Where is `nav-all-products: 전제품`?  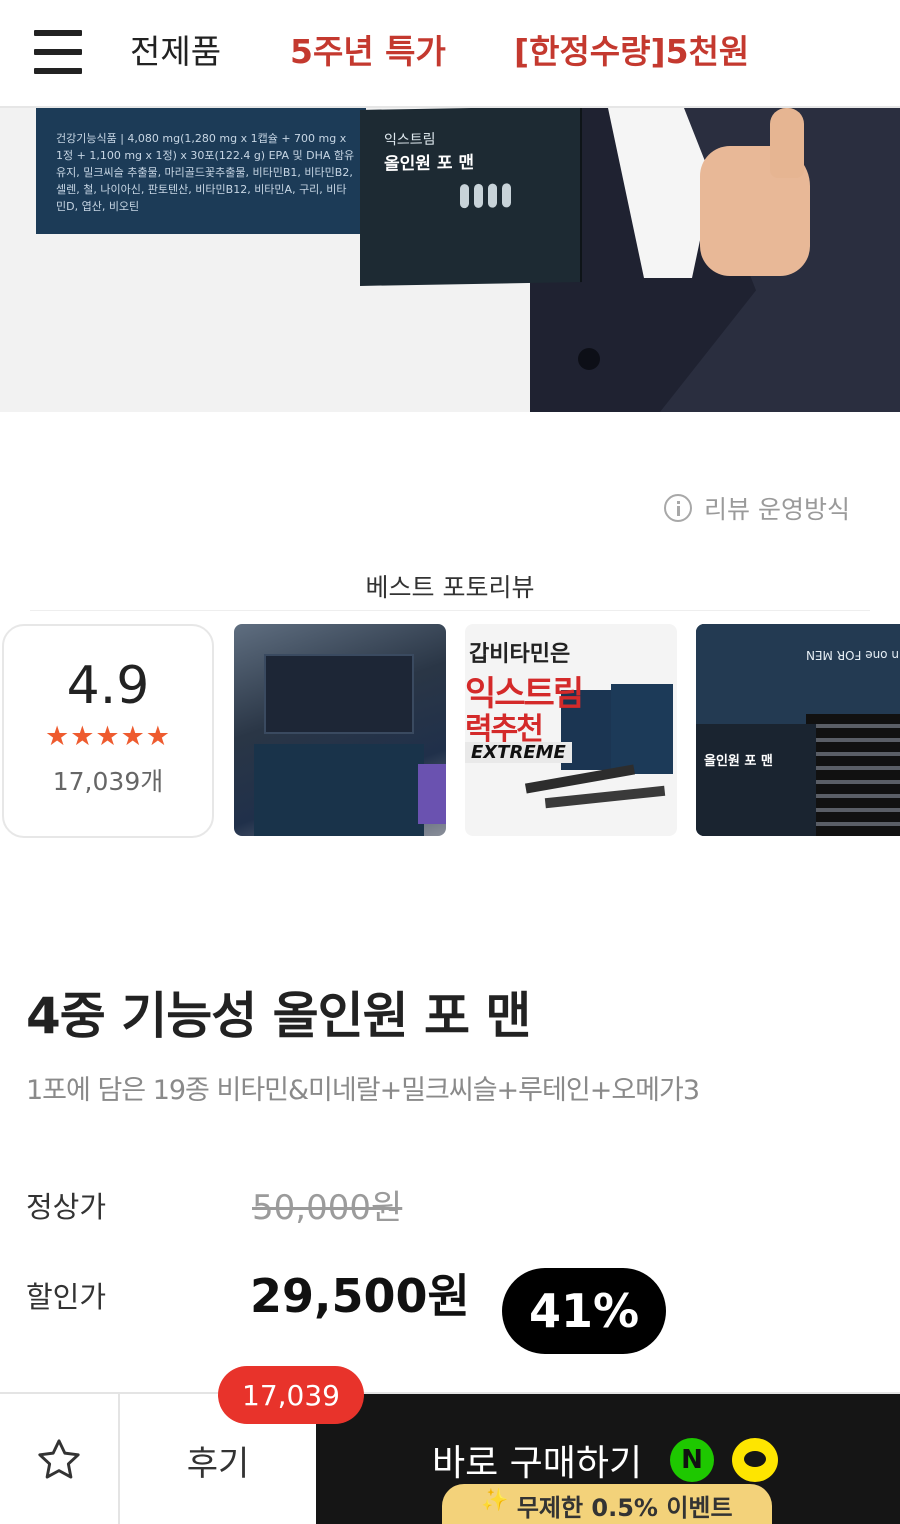
nav-all-products: 전제품 is located at coordinates (175, 52).